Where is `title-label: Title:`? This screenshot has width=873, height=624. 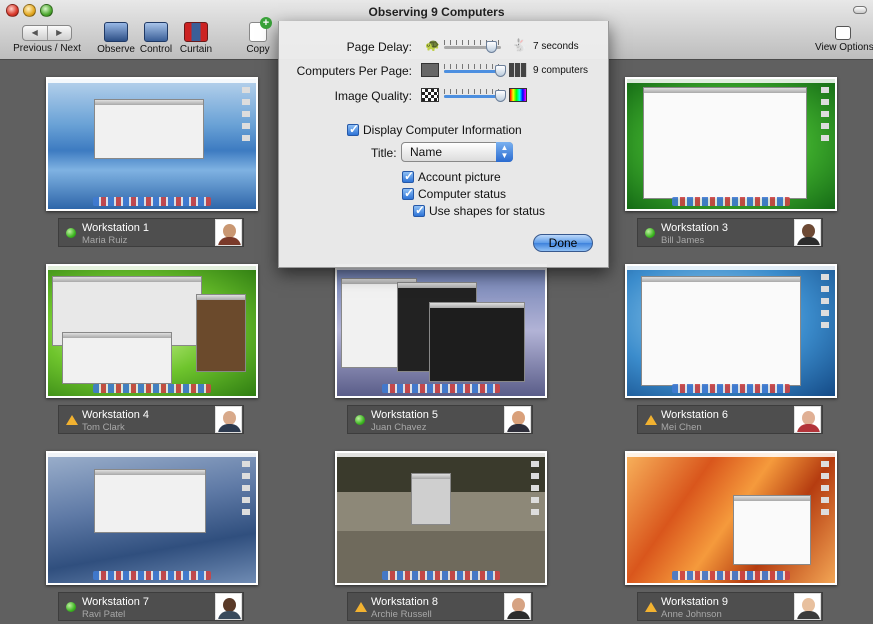
title-label: Title: is located at coordinates (384, 153).